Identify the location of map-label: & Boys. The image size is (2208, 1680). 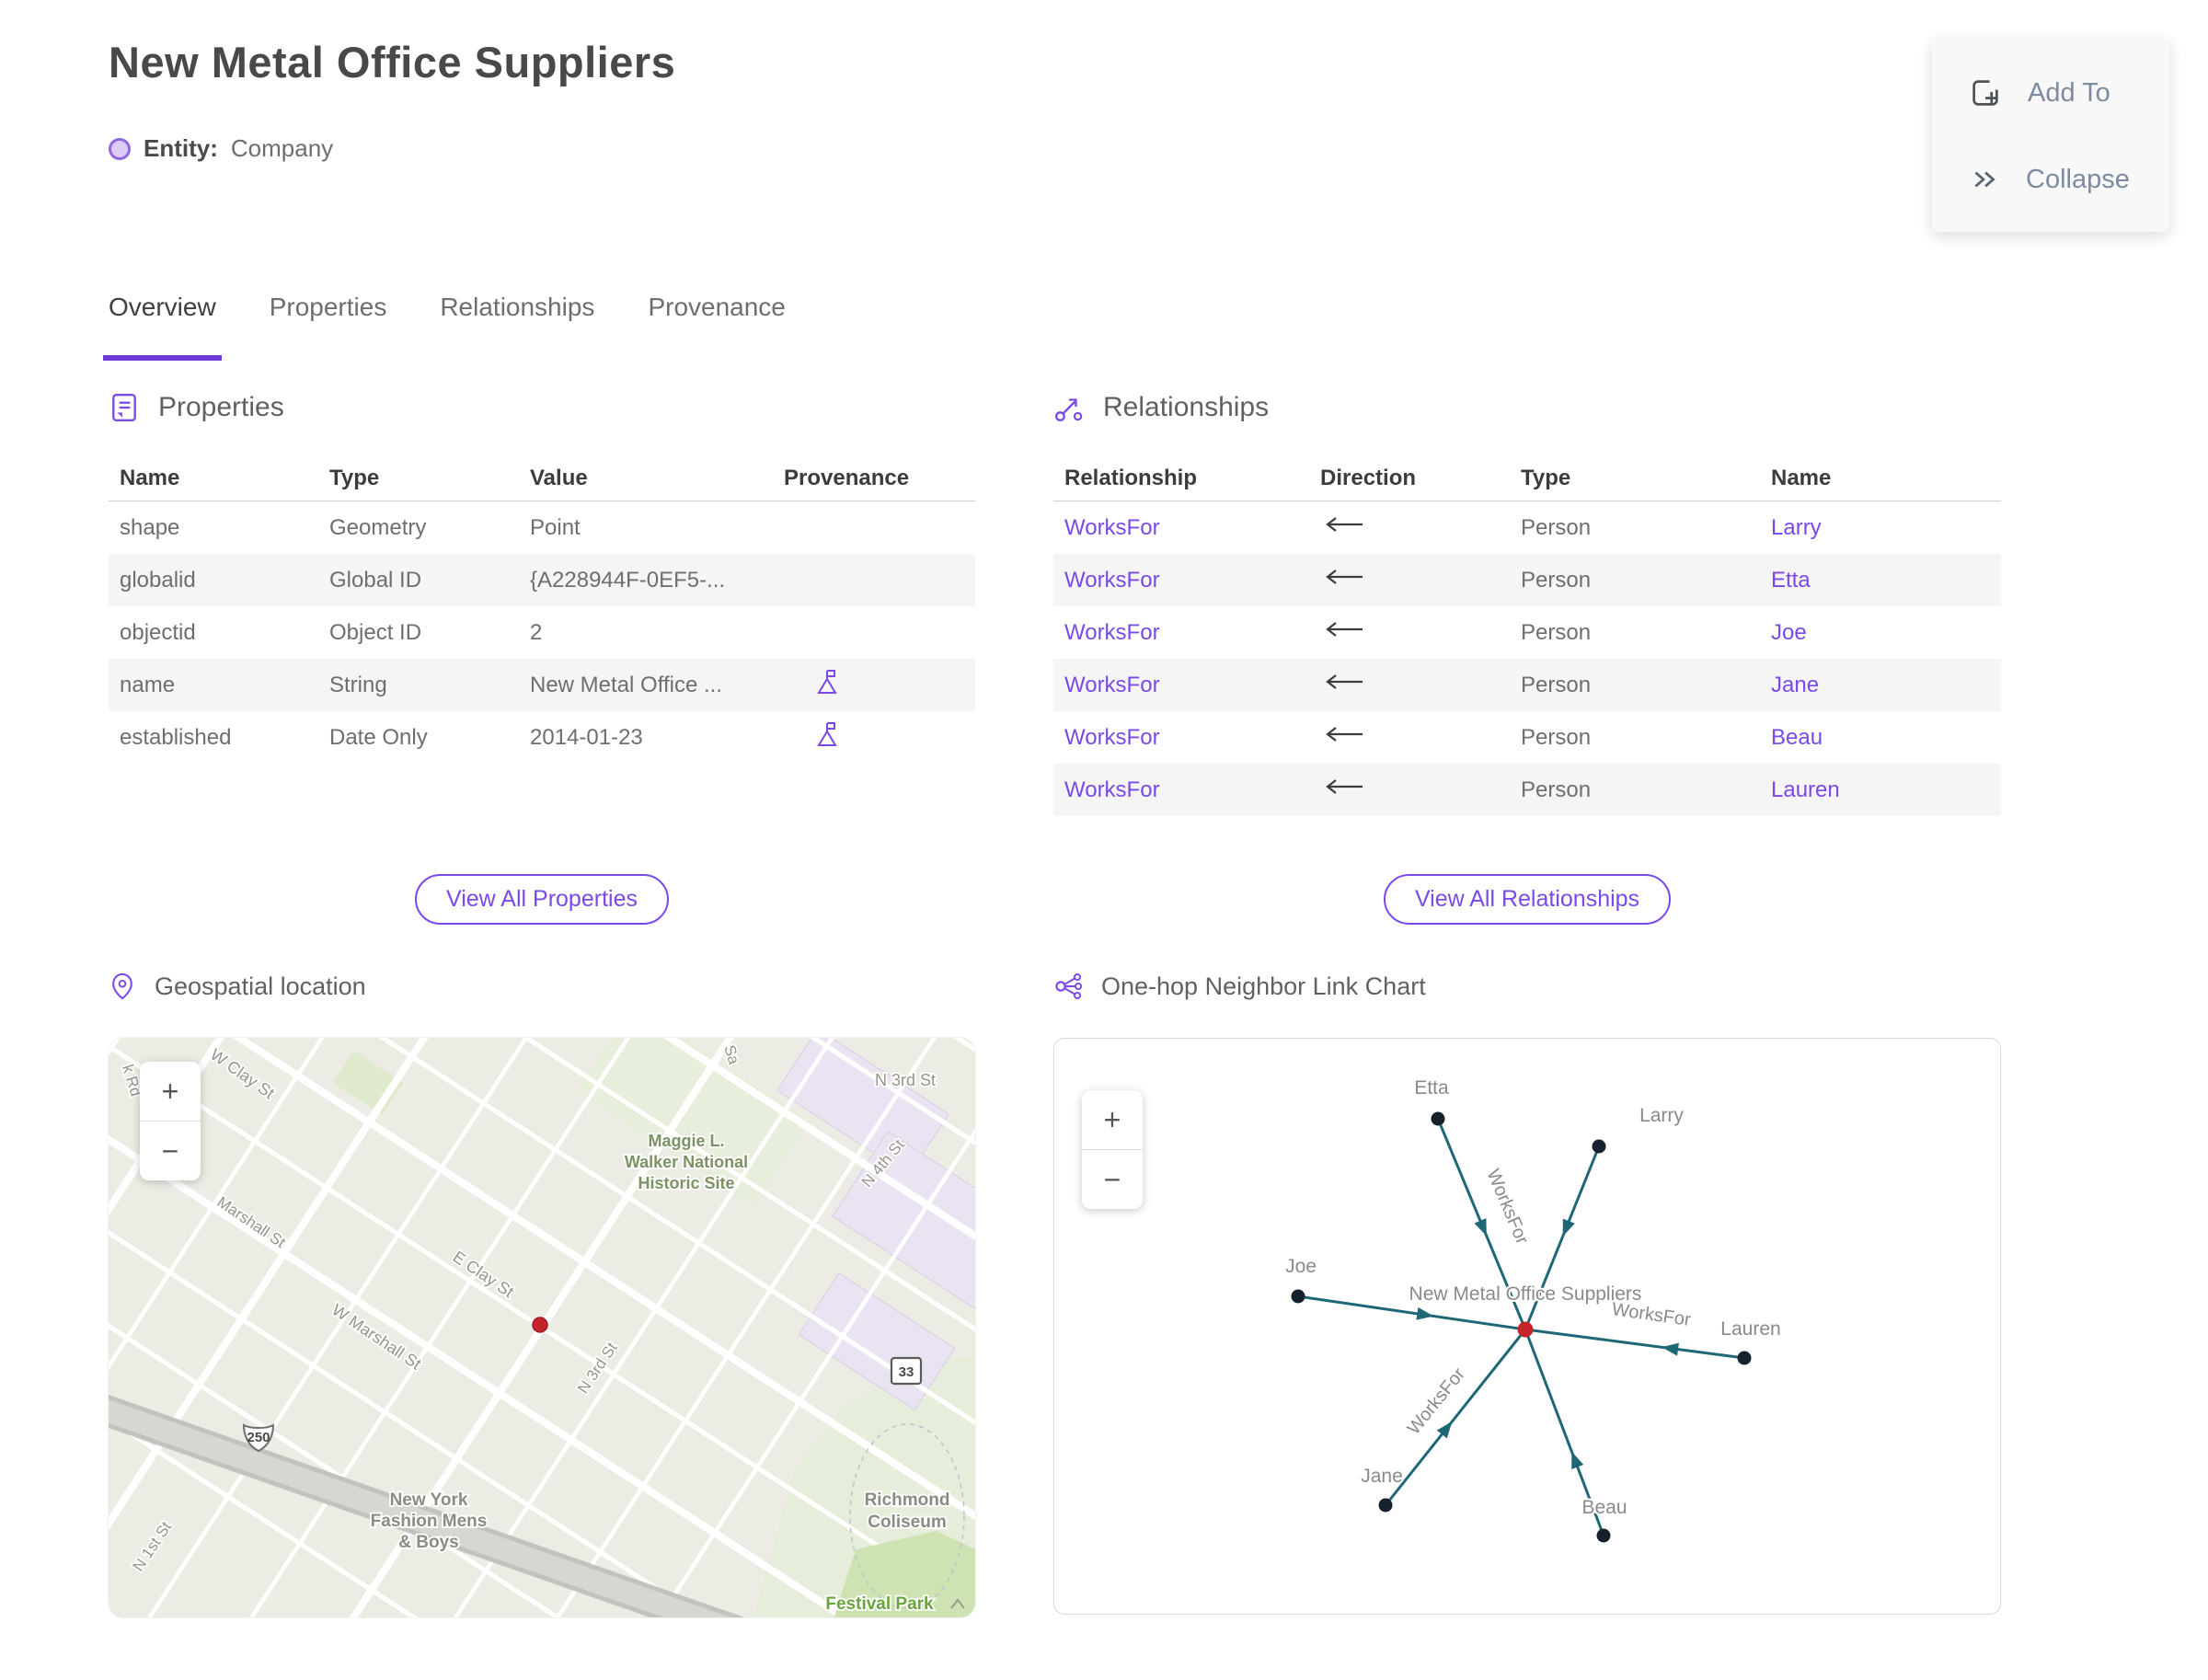
(428, 1542).